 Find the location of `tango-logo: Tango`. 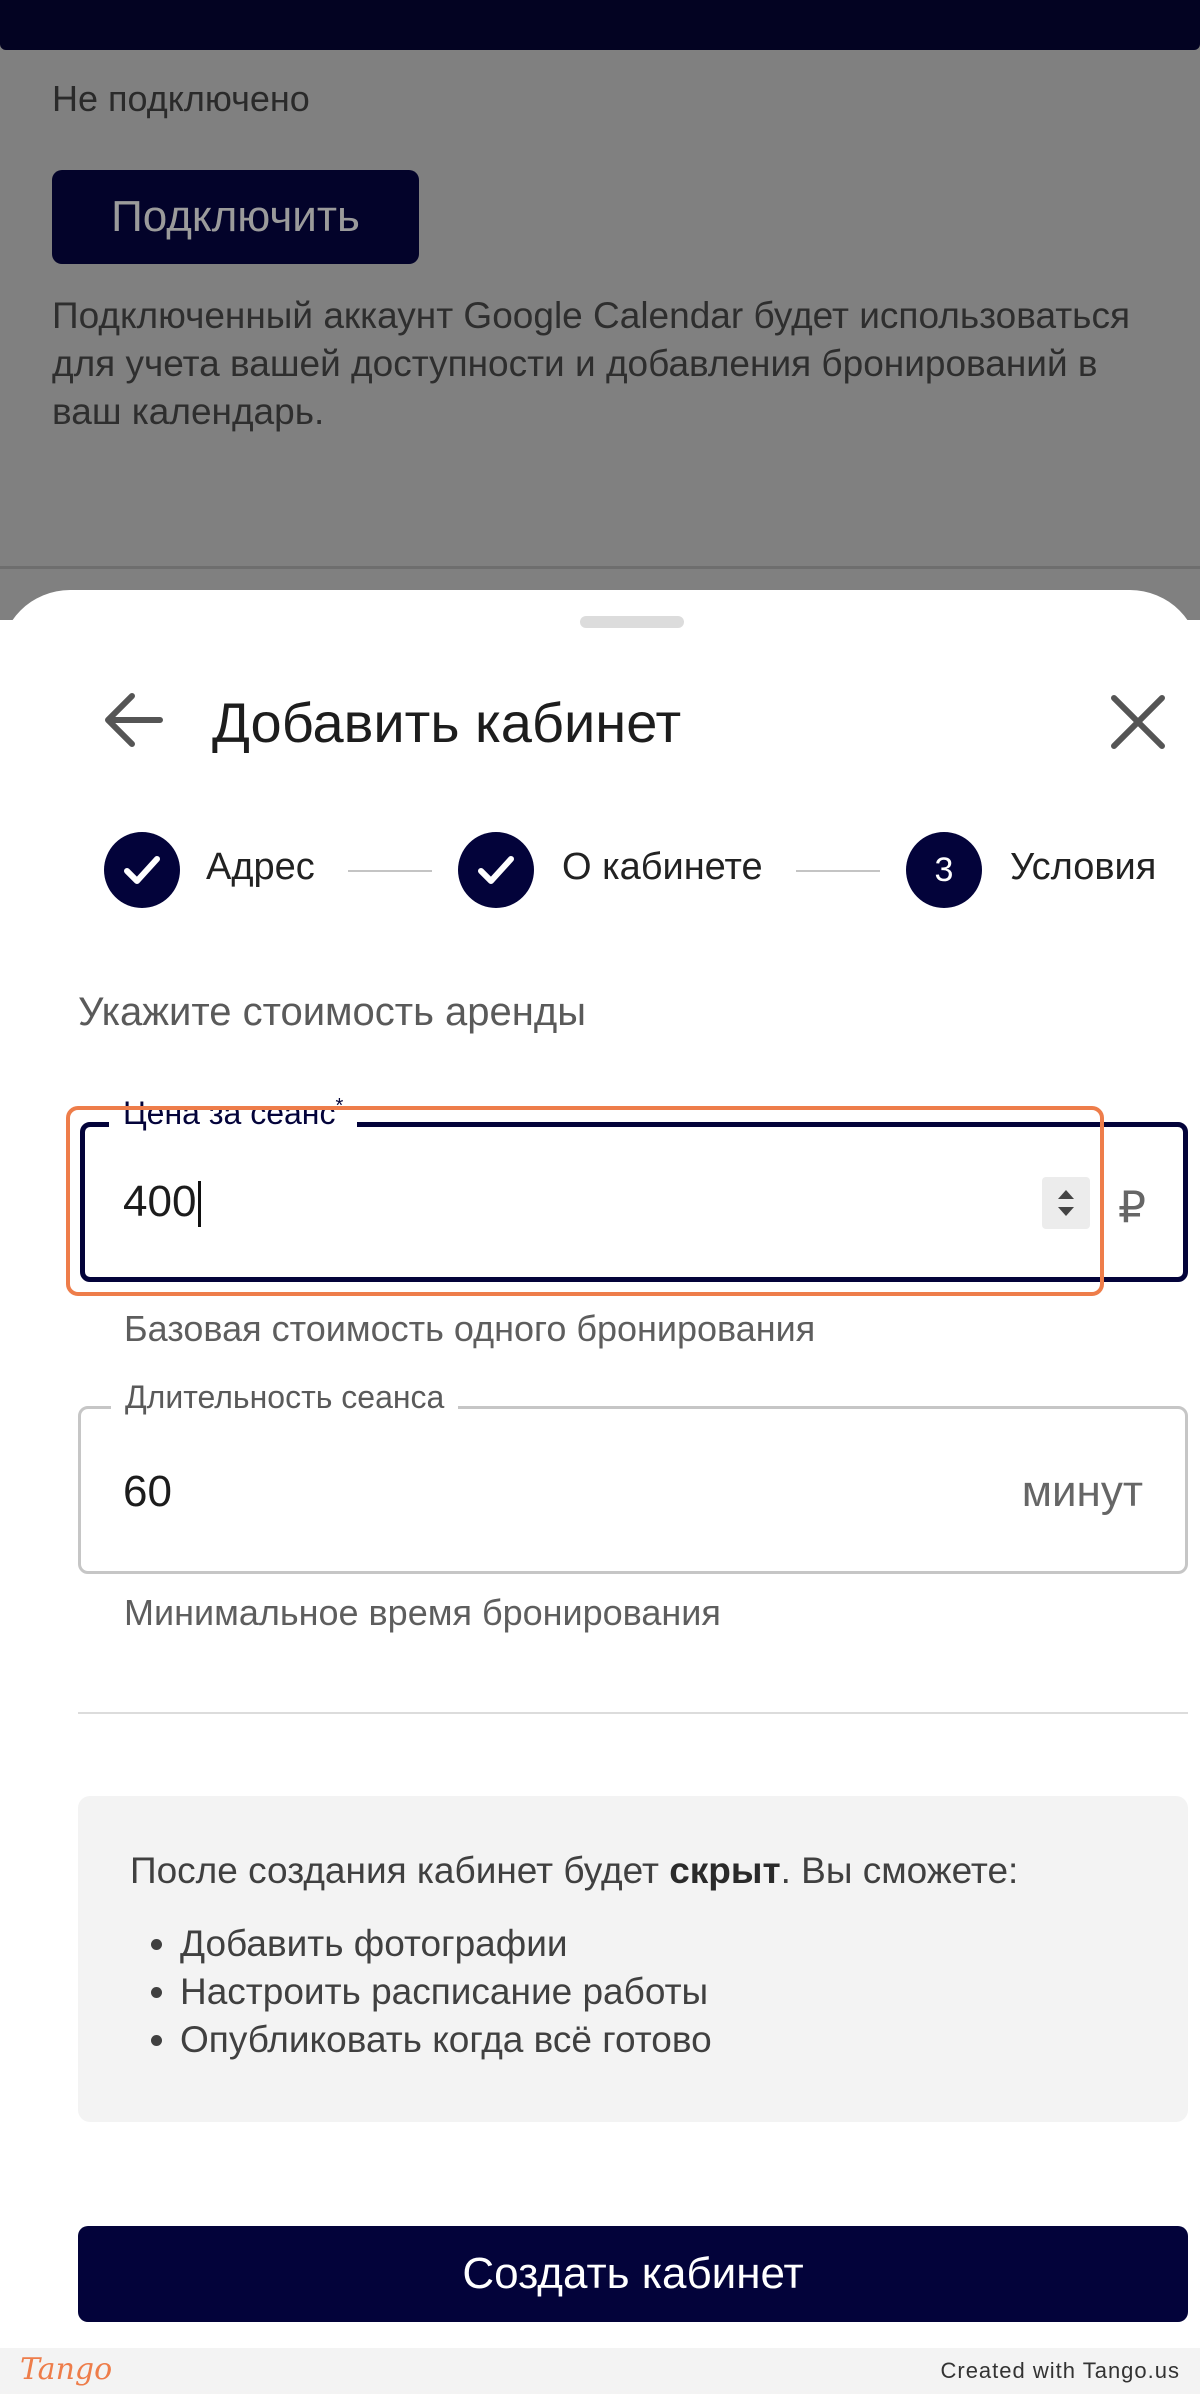

tango-logo: Tango is located at coordinates (66, 2369).